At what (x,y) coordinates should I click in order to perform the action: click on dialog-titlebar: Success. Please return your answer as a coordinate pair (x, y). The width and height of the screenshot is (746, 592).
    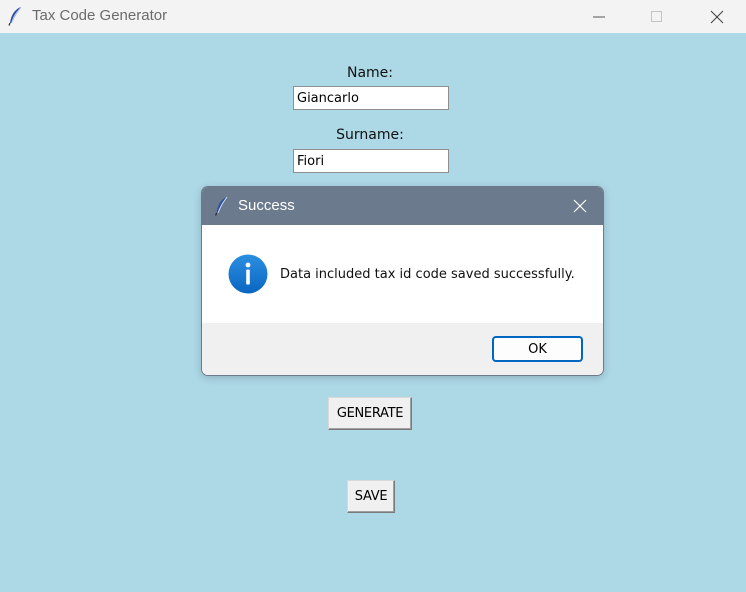
    Looking at the image, I should click on (402, 206).